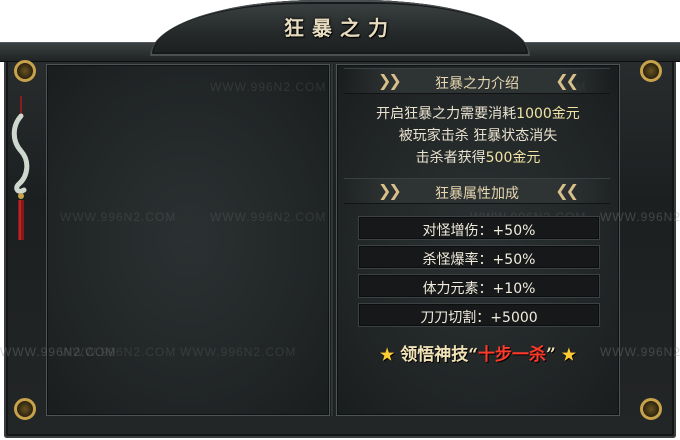 Image resolution: width=680 pixels, height=440 pixels. Describe the element at coordinates (512, 355) in the screenshot. I see `skill-name: 十步一杀` at that location.